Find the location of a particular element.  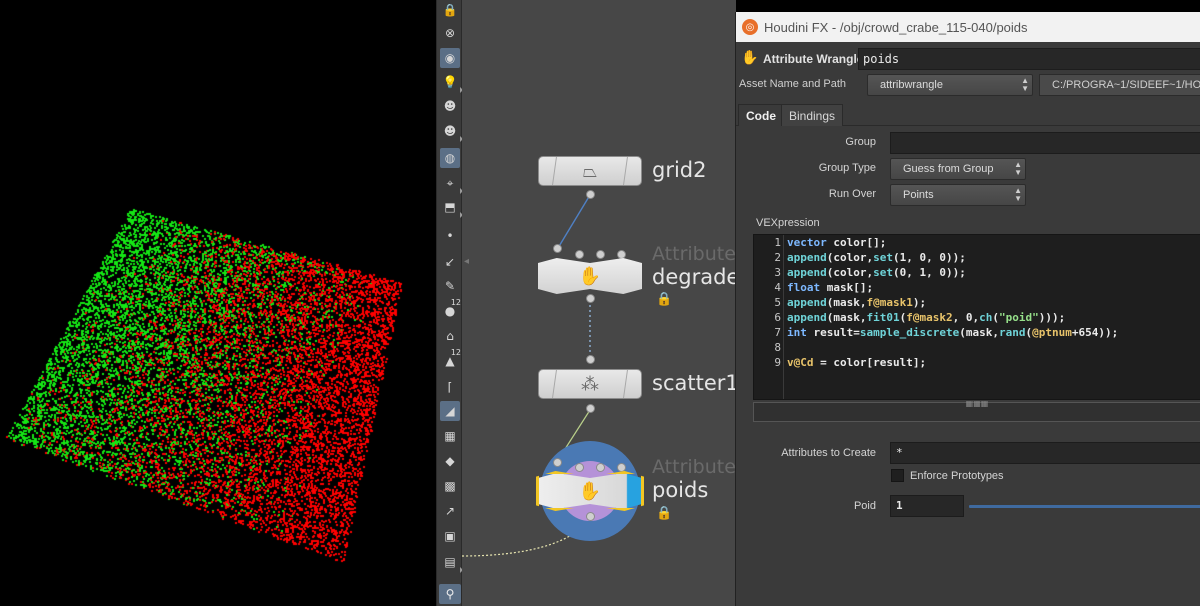

view-icon: ◉ is located at coordinates (450, 58).